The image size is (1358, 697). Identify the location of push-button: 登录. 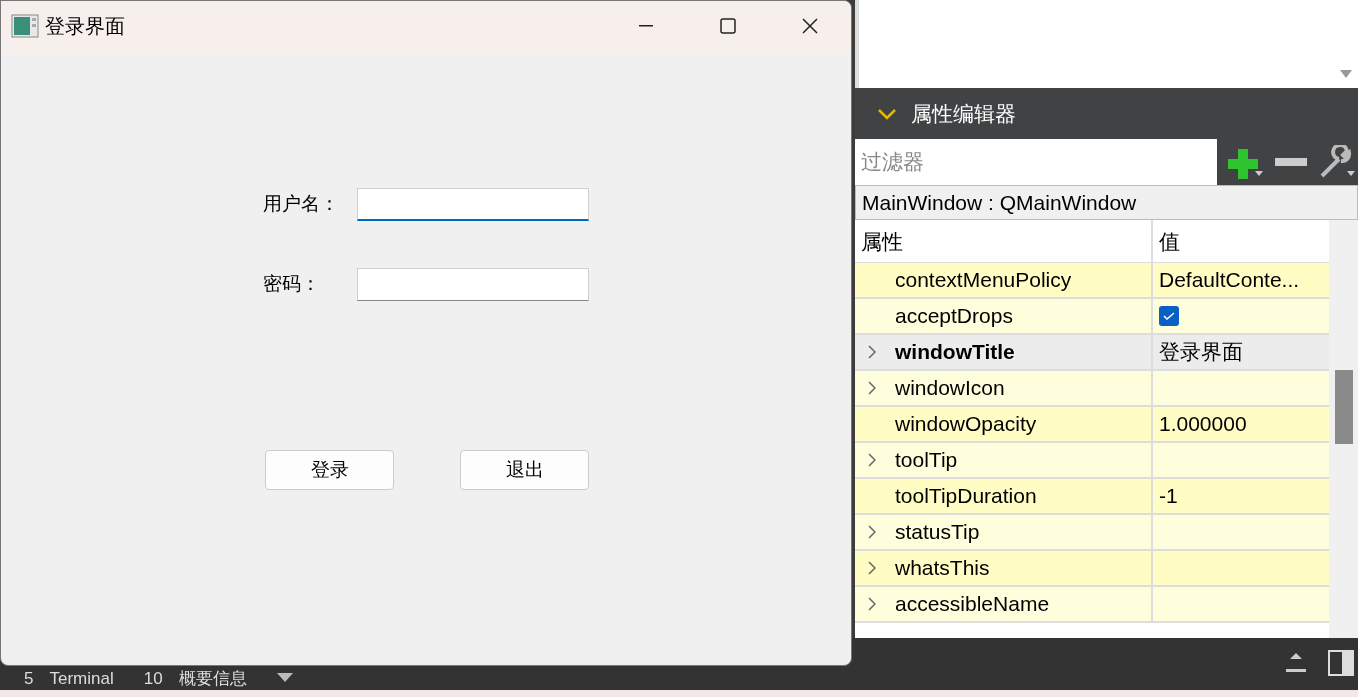
(329, 470).